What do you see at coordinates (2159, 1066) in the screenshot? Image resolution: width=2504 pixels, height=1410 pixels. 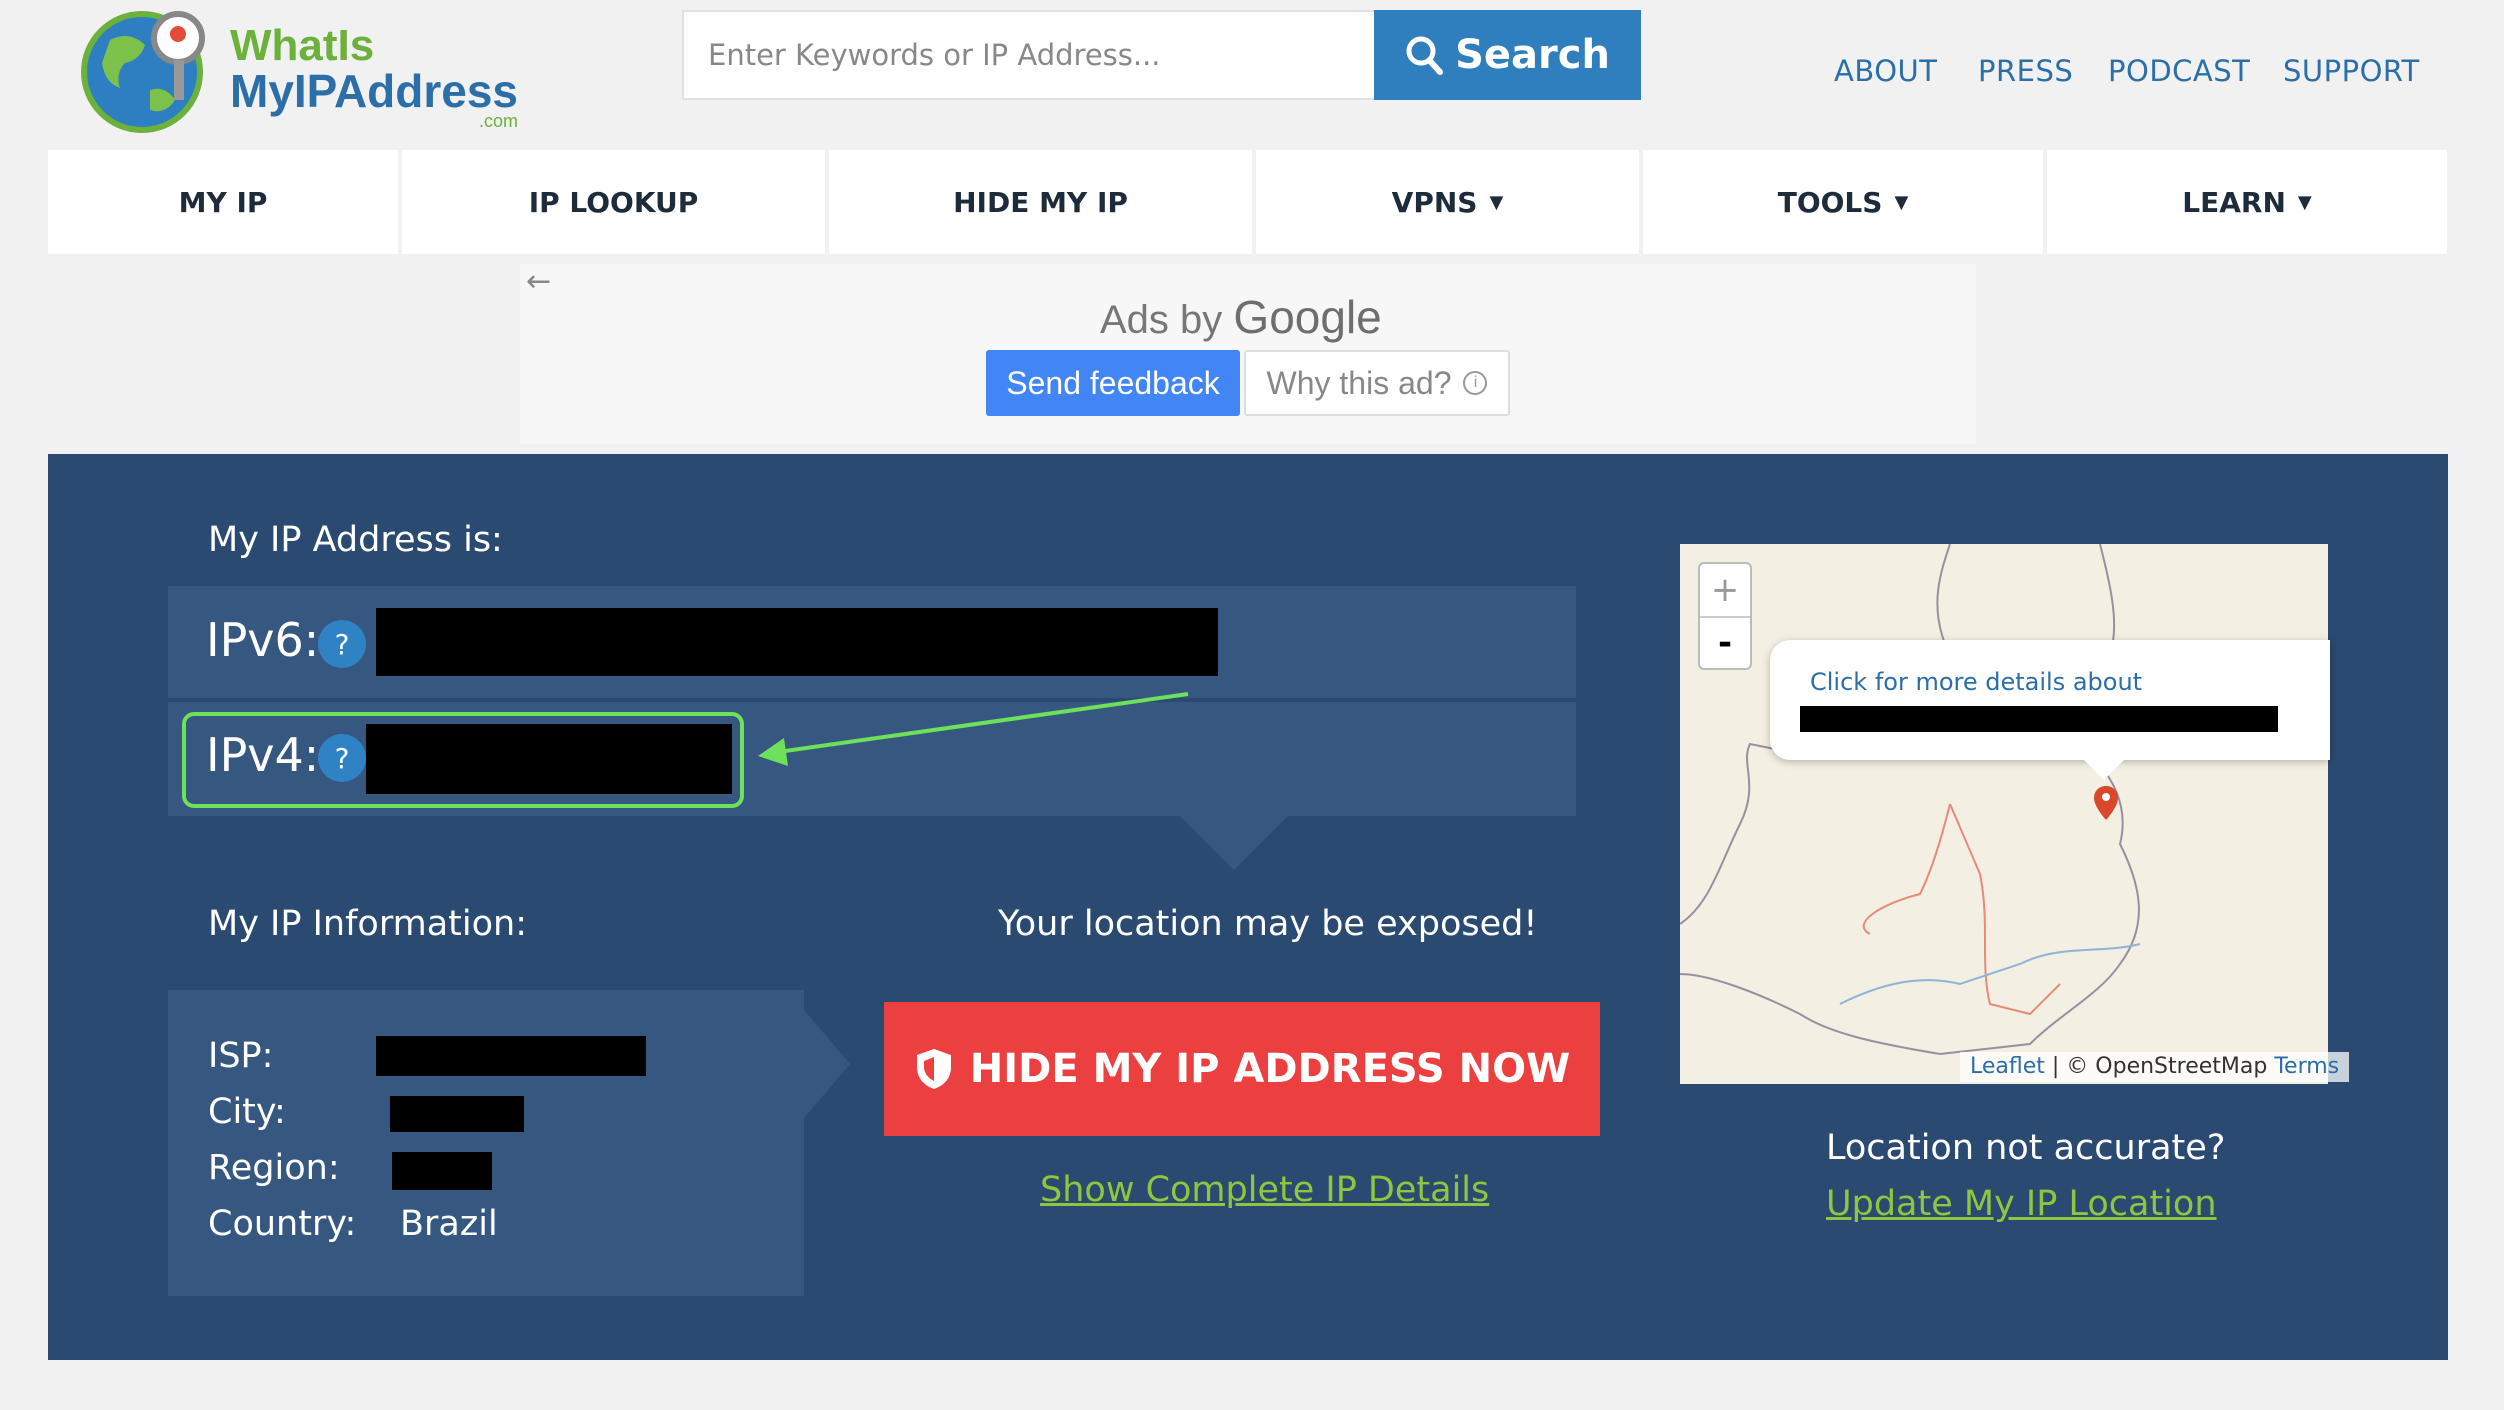 I see `attribution-text: | © OpenStreetMap` at bounding box center [2159, 1066].